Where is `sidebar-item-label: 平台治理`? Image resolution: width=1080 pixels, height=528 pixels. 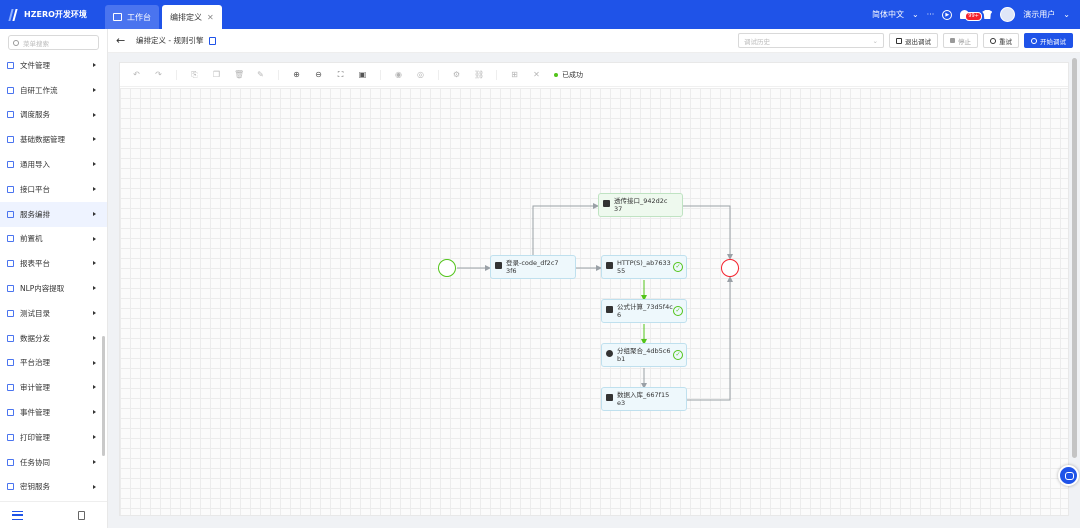
sidebar-item-label: 平台治理 is located at coordinates (35, 363).